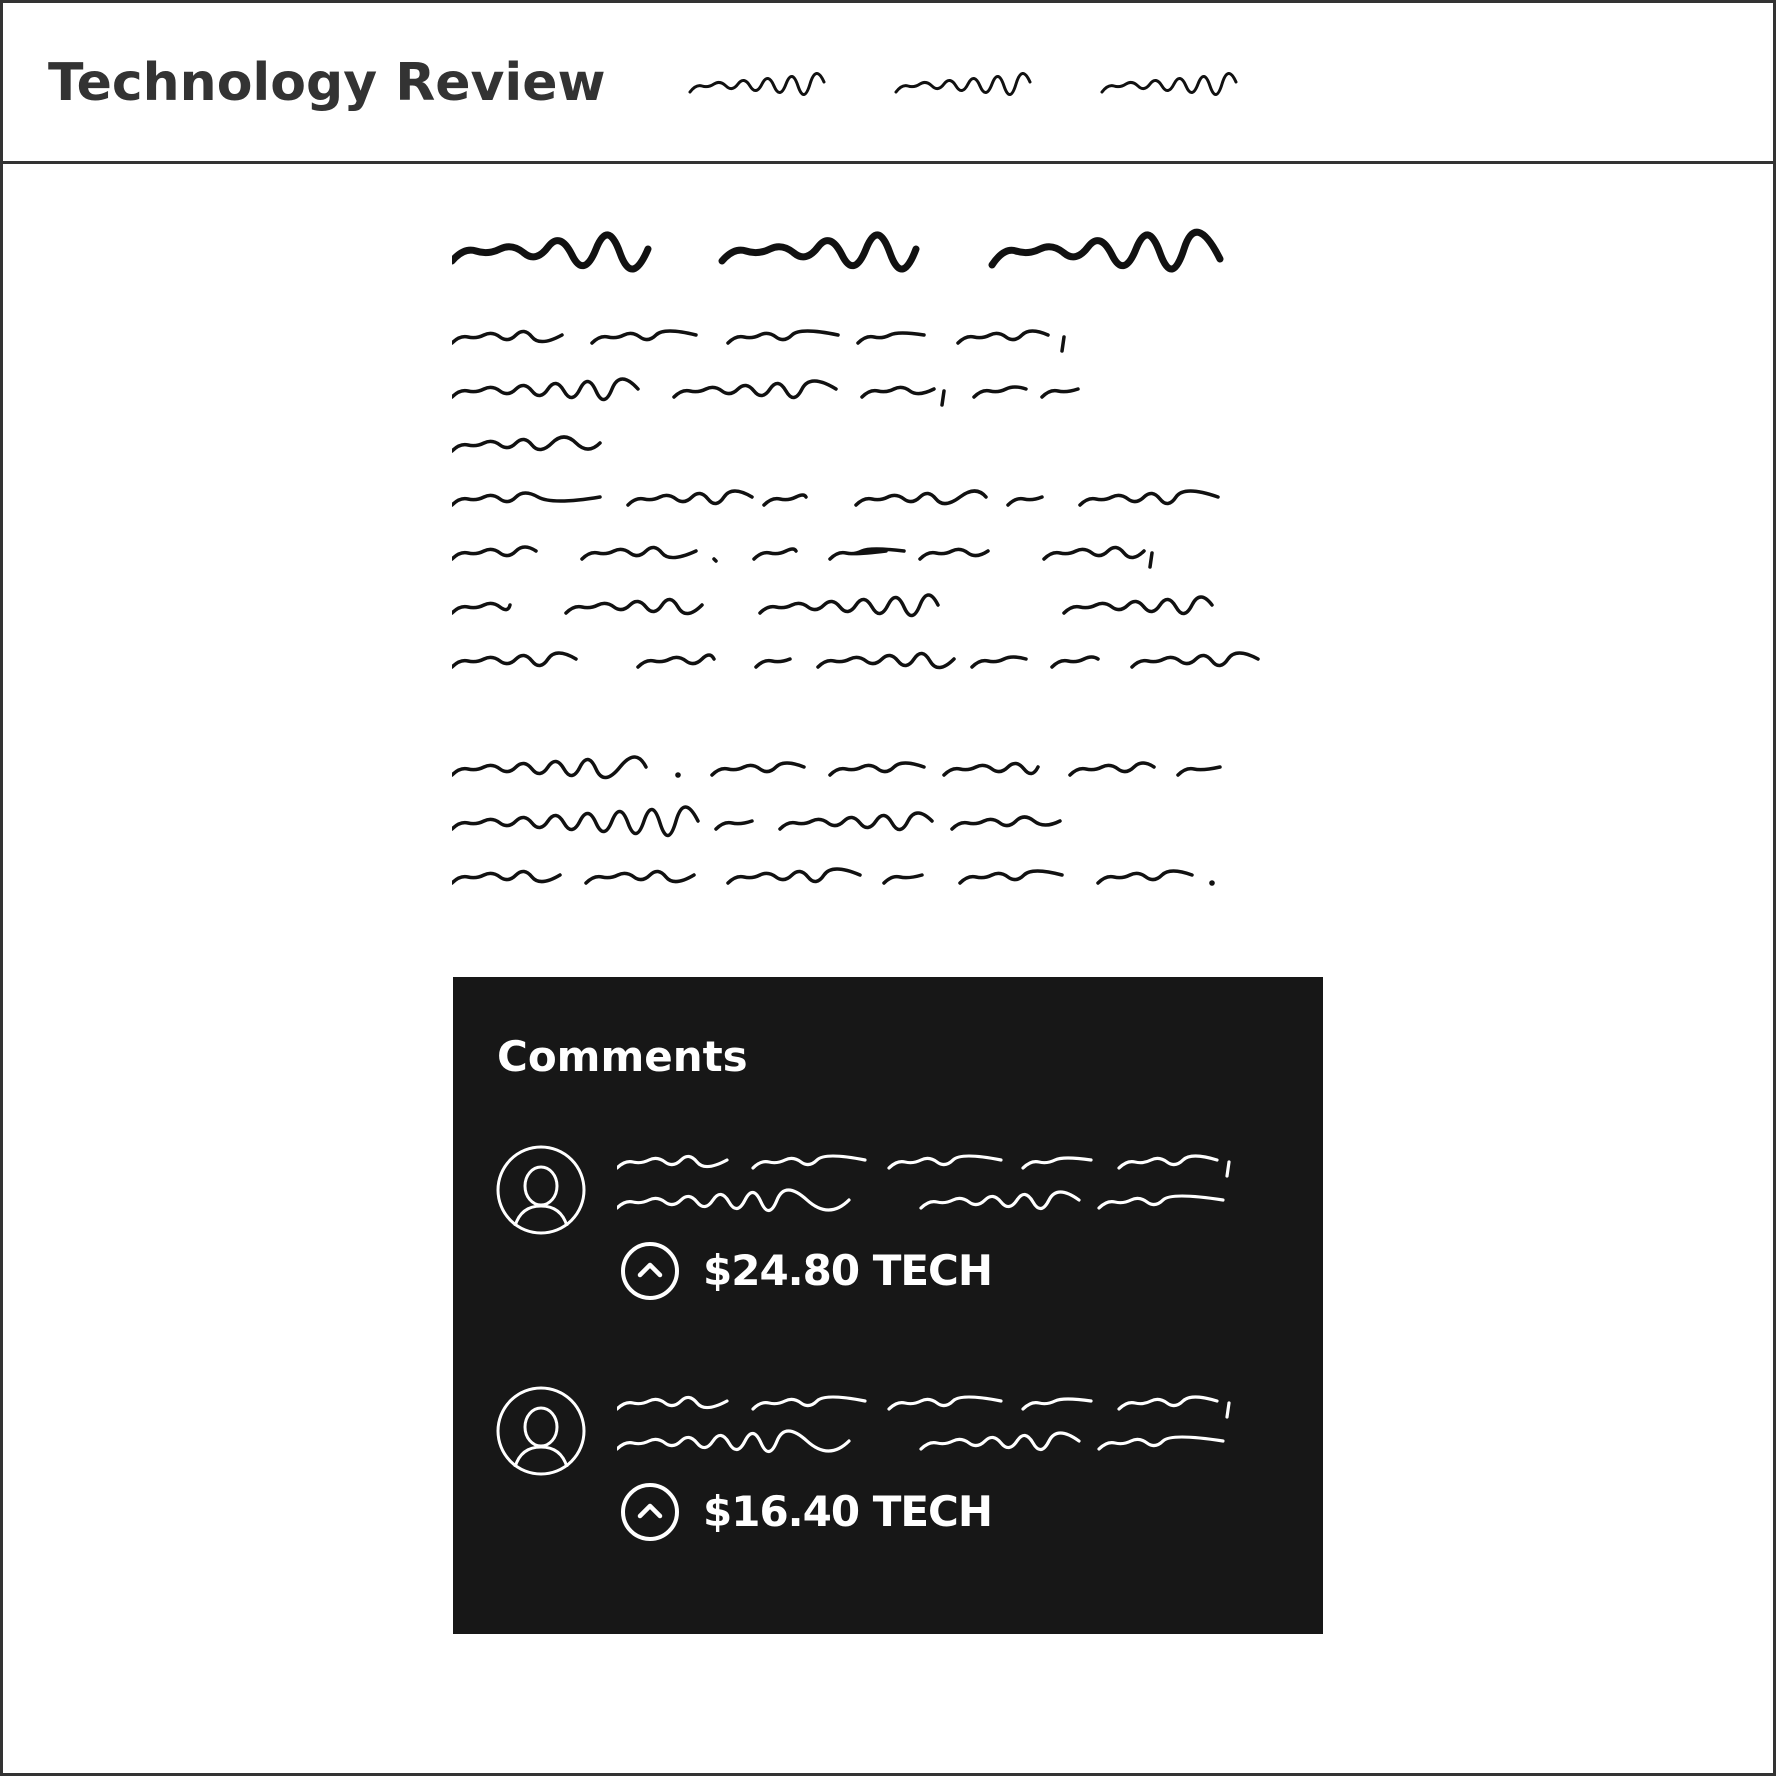 This screenshot has width=1776, height=1776. Describe the element at coordinates (888, 82) in the screenshot. I see `site-header: Technology Review` at that location.